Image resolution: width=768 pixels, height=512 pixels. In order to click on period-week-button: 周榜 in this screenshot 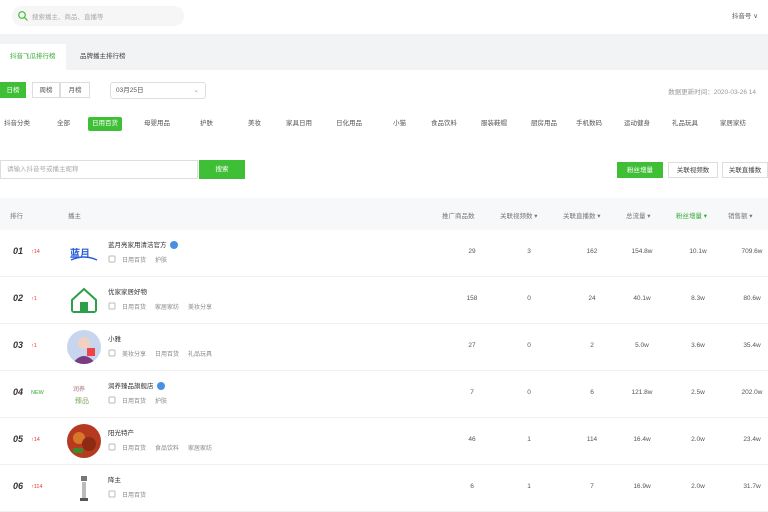, I will do `click(46, 90)`.